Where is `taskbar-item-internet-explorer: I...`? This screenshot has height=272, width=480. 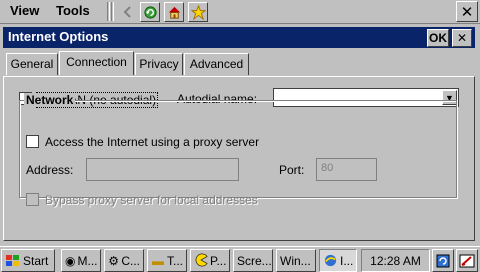
taskbar-item-internet-explorer: I... is located at coordinates (338, 260).